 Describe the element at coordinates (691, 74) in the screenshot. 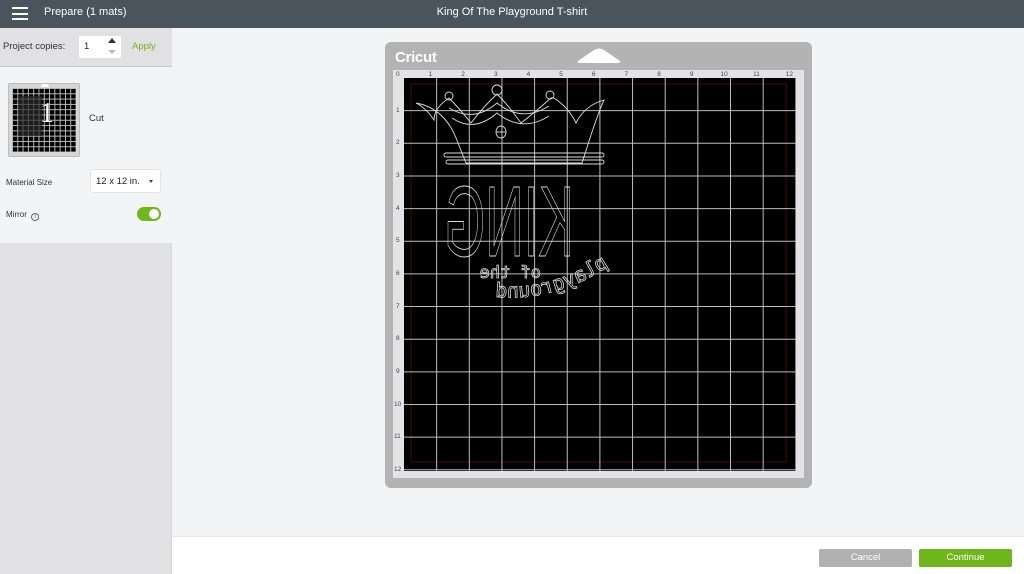

I see `ruler-x-label: 9` at that location.